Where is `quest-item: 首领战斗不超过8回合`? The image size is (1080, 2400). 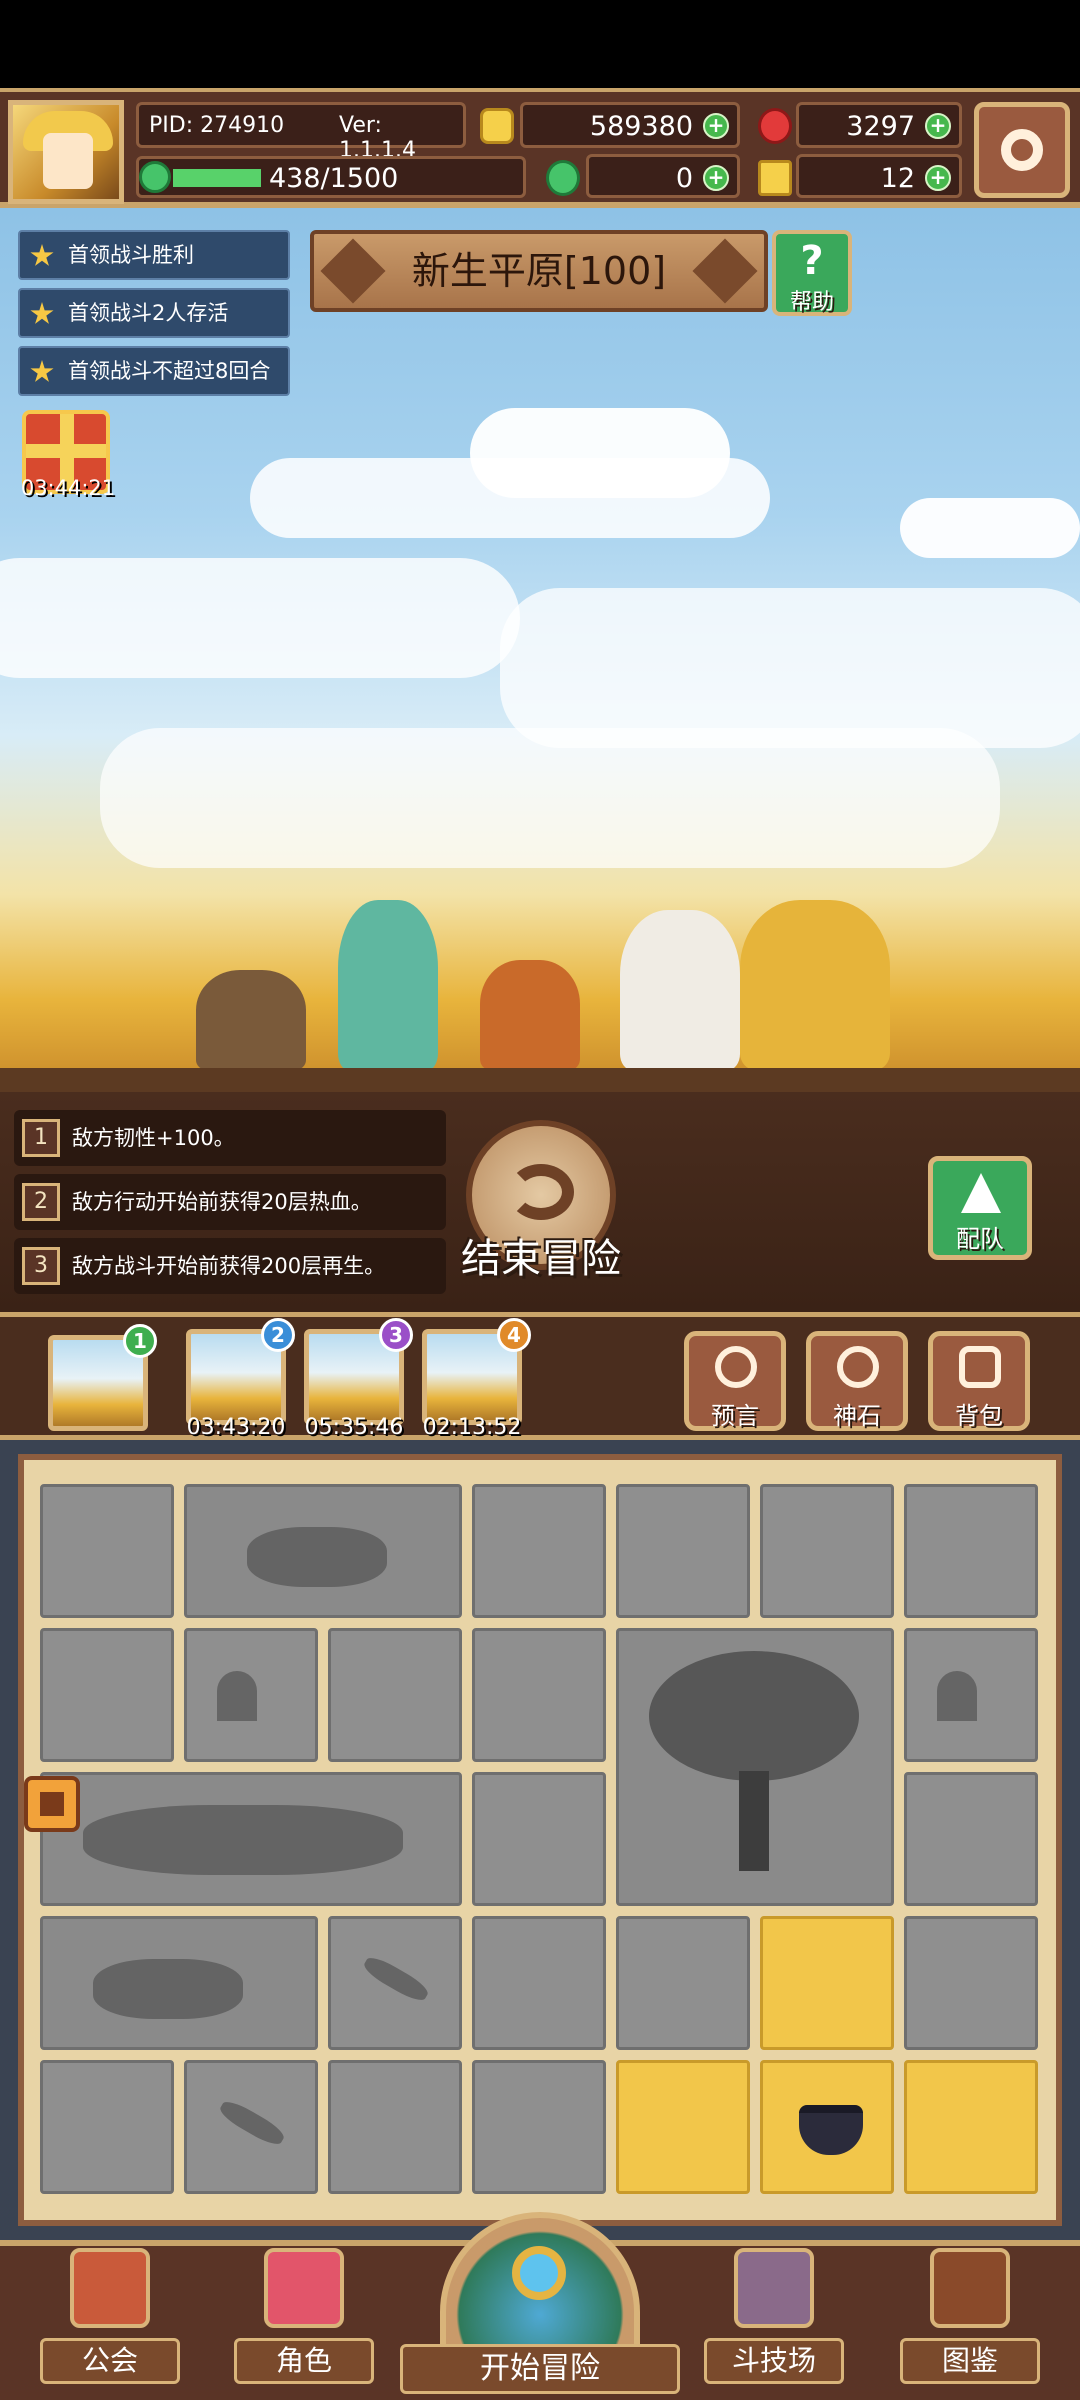
quest-item: 首领战斗不超过8回合 is located at coordinates (154, 371).